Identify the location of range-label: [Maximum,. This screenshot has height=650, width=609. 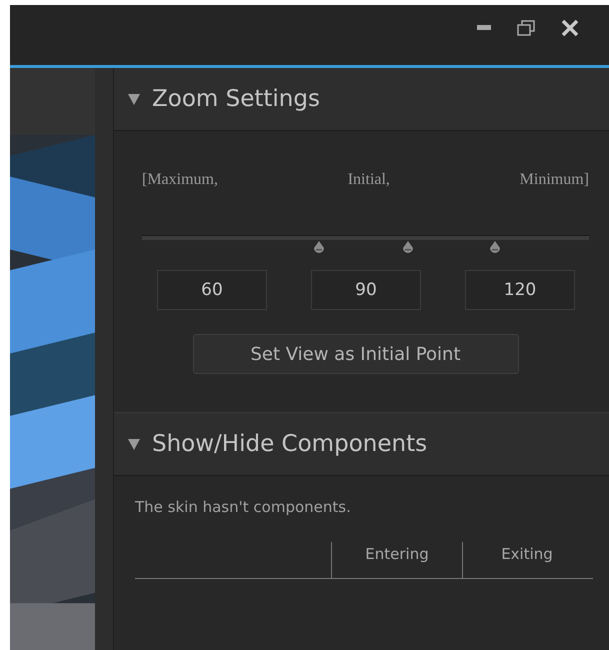
(180, 180).